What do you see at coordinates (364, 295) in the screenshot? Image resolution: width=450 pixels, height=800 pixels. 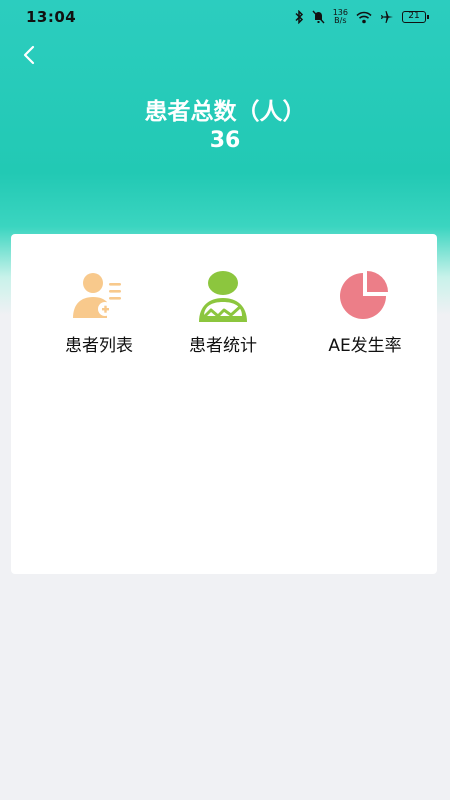 I see `pie-chart-icon` at bounding box center [364, 295].